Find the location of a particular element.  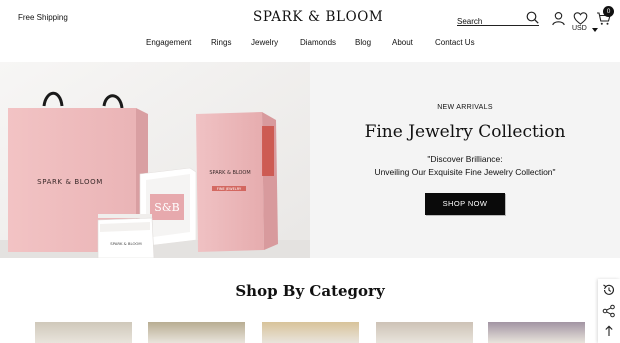

history-icon is located at coordinates (609, 290).